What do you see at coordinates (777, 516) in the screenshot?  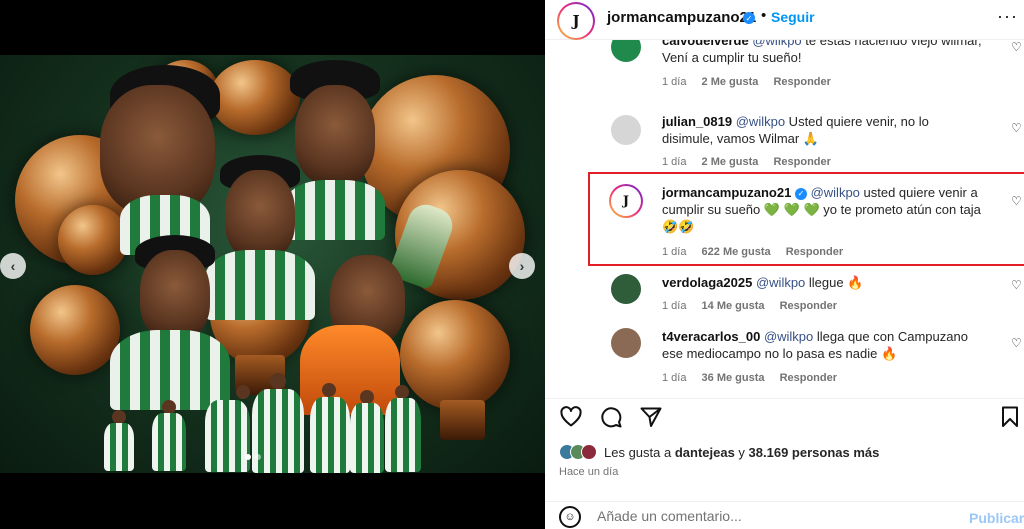 I see `comment-input` at bounding box center [777, 516].